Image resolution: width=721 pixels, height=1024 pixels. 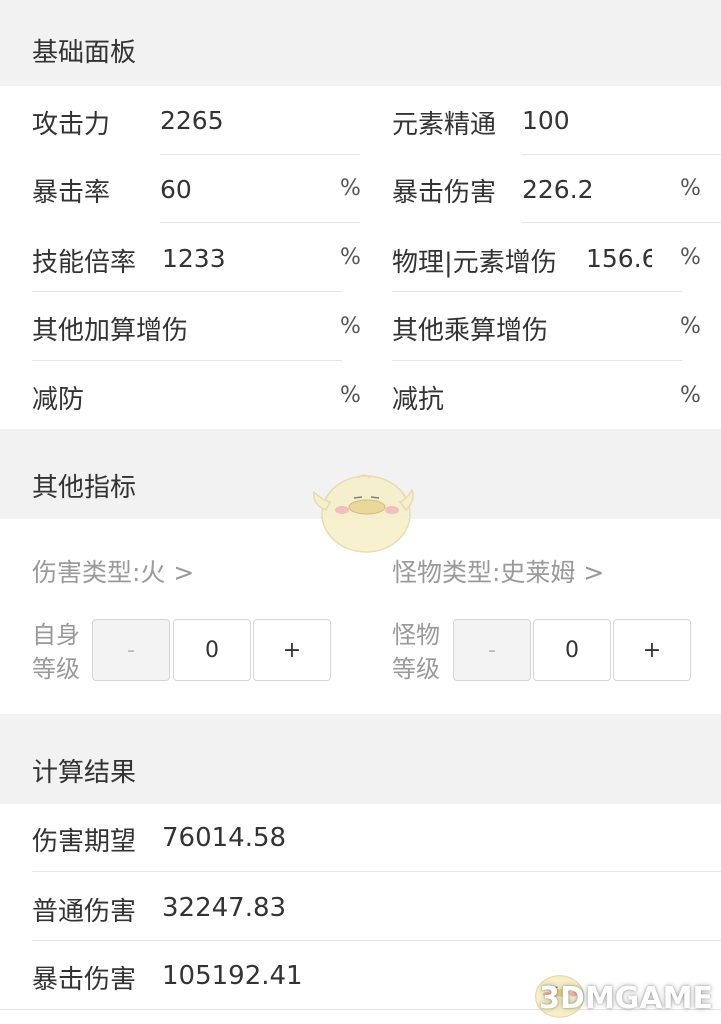 I want to click on field-label-other-additive-bonus: 其他加算增伤, so click(x=110, y=331).